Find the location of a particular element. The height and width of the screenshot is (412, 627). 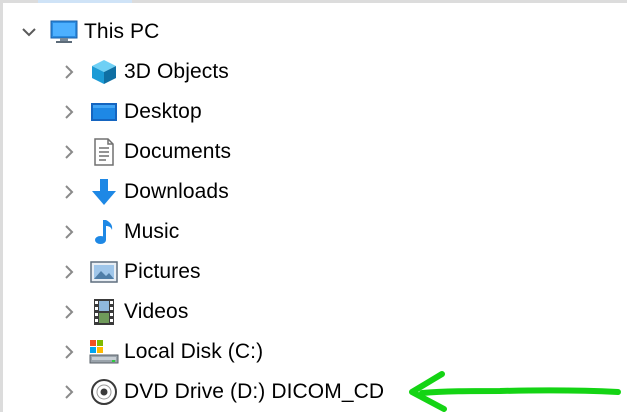

tree-item-desktop: Desktop is located at coordinates (131, 112).